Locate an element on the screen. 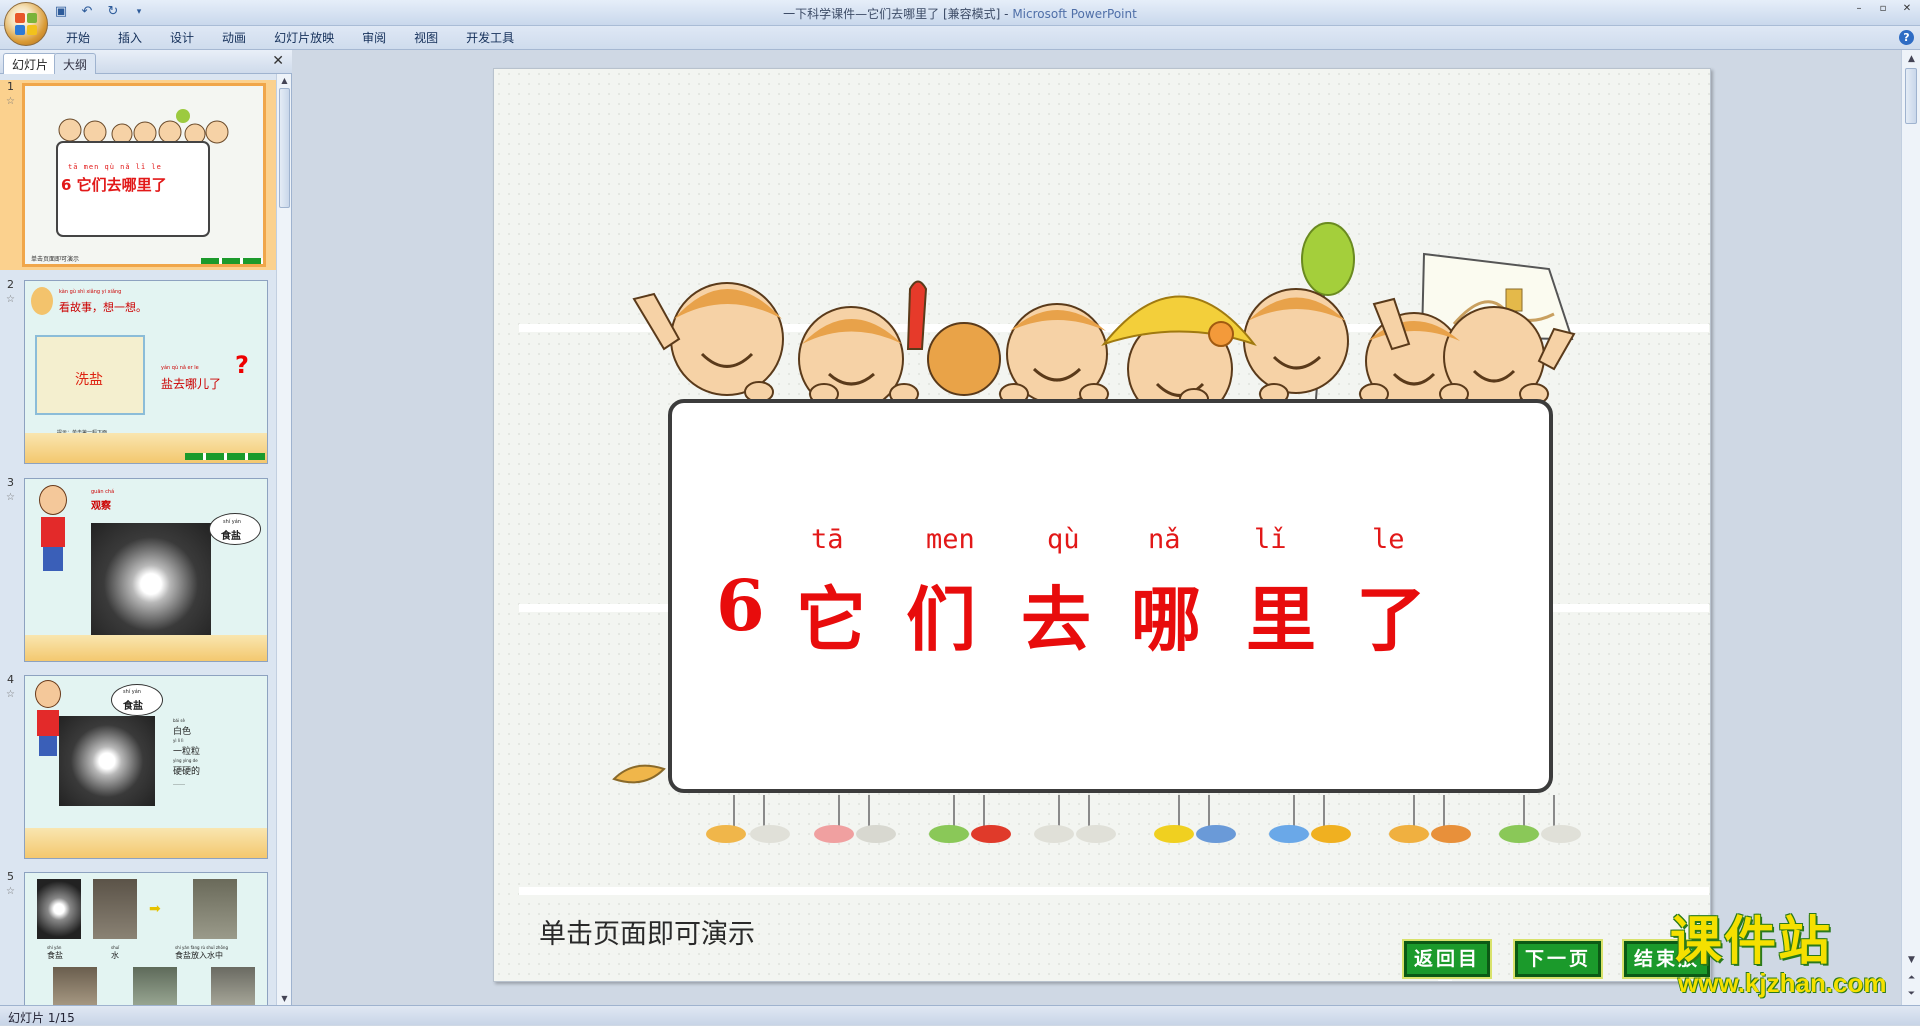 This screenshot has width=1920, height=1026. prop-pinyin: yì lì lì is located at coordinates (178, 740).